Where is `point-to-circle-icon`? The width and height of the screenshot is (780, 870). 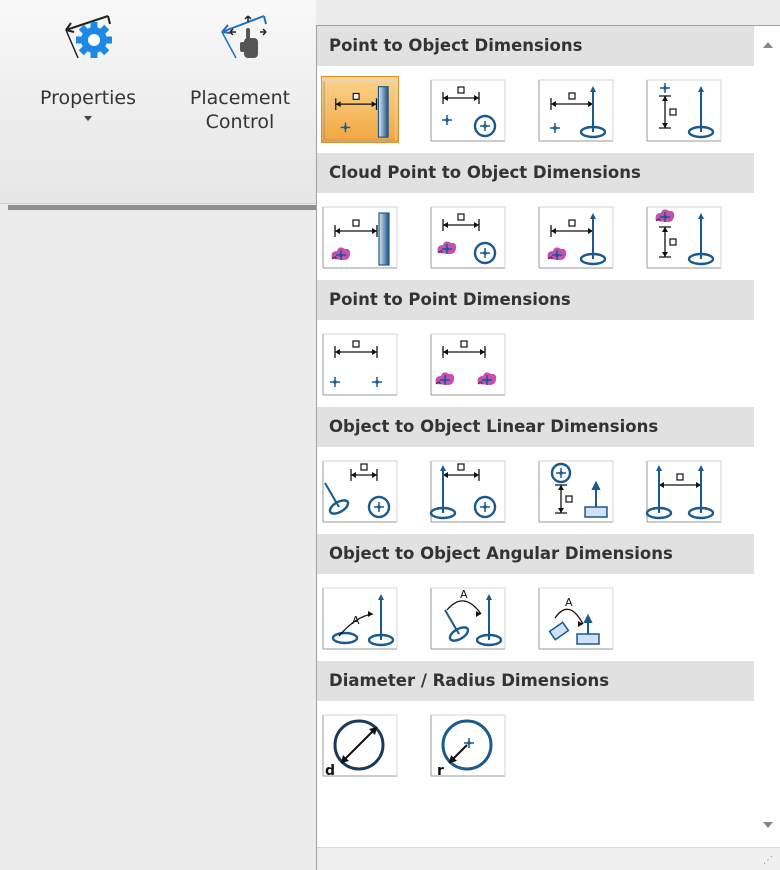 point-to-circle-icon is located at coordinates (468, 109).